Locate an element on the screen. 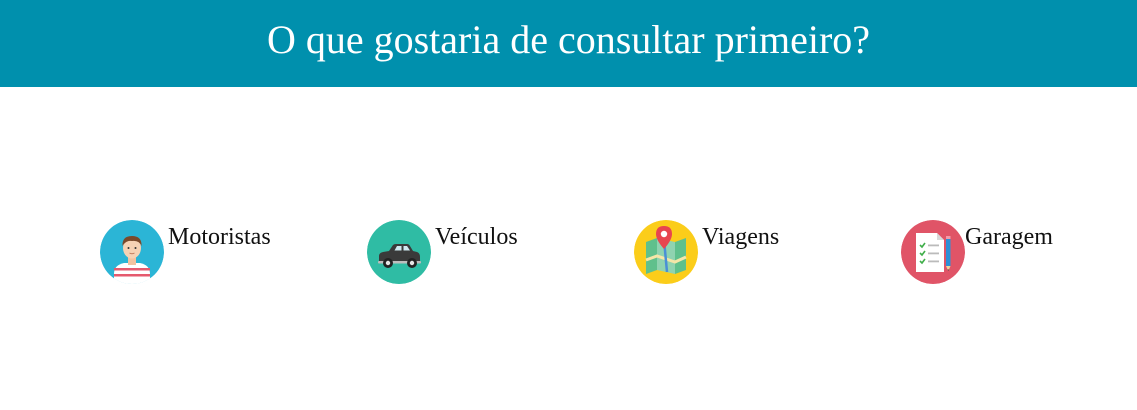 The image size is (1137, 410). checklist-icon is located at coordinates (933, 252).